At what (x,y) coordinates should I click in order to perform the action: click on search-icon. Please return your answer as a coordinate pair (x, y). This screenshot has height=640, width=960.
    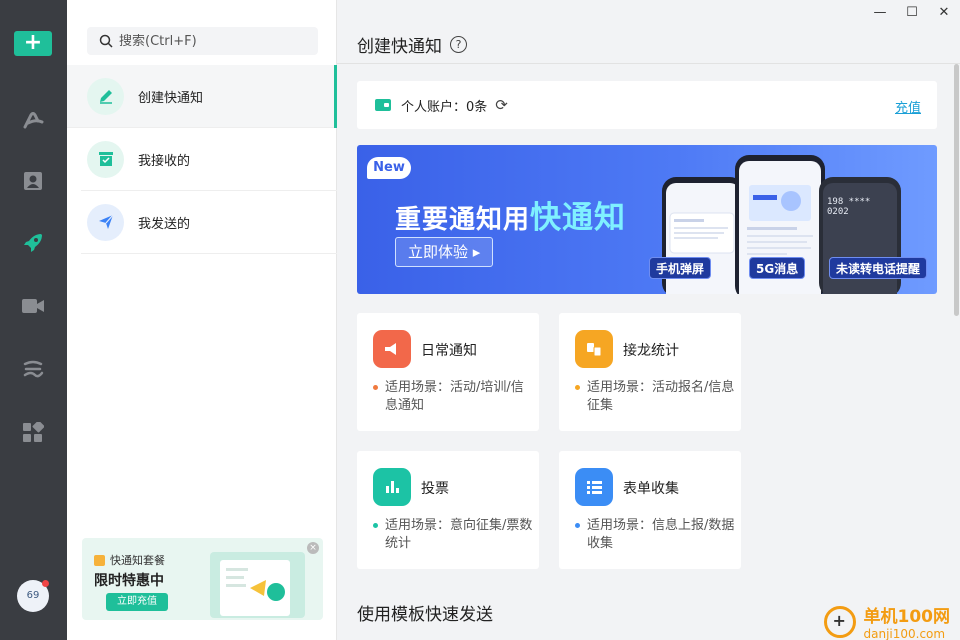
    Looking at the image, I should click on (106, 41).